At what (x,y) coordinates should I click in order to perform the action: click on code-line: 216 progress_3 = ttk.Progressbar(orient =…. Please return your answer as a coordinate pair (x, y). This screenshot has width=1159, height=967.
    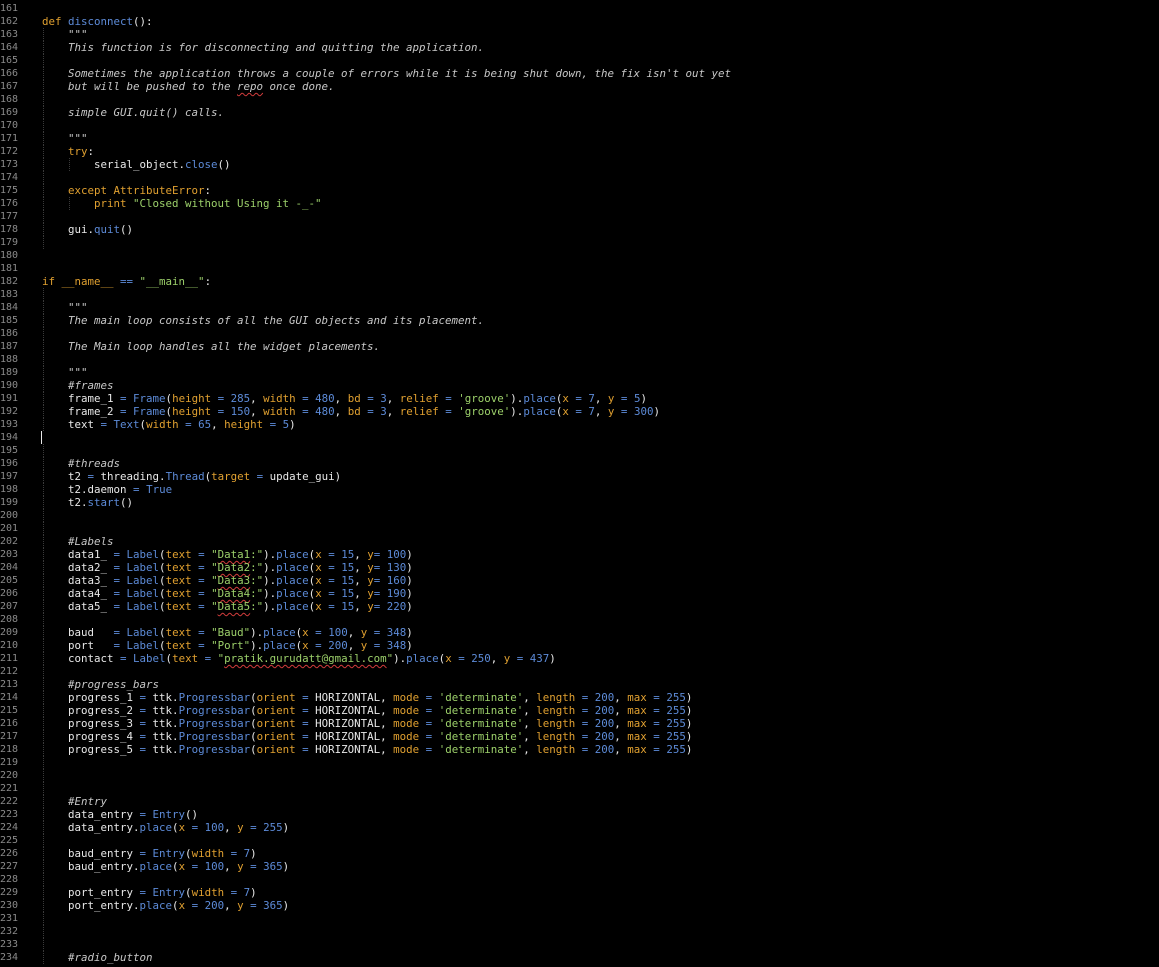
    Looking at the image, I should click on (579, 723).